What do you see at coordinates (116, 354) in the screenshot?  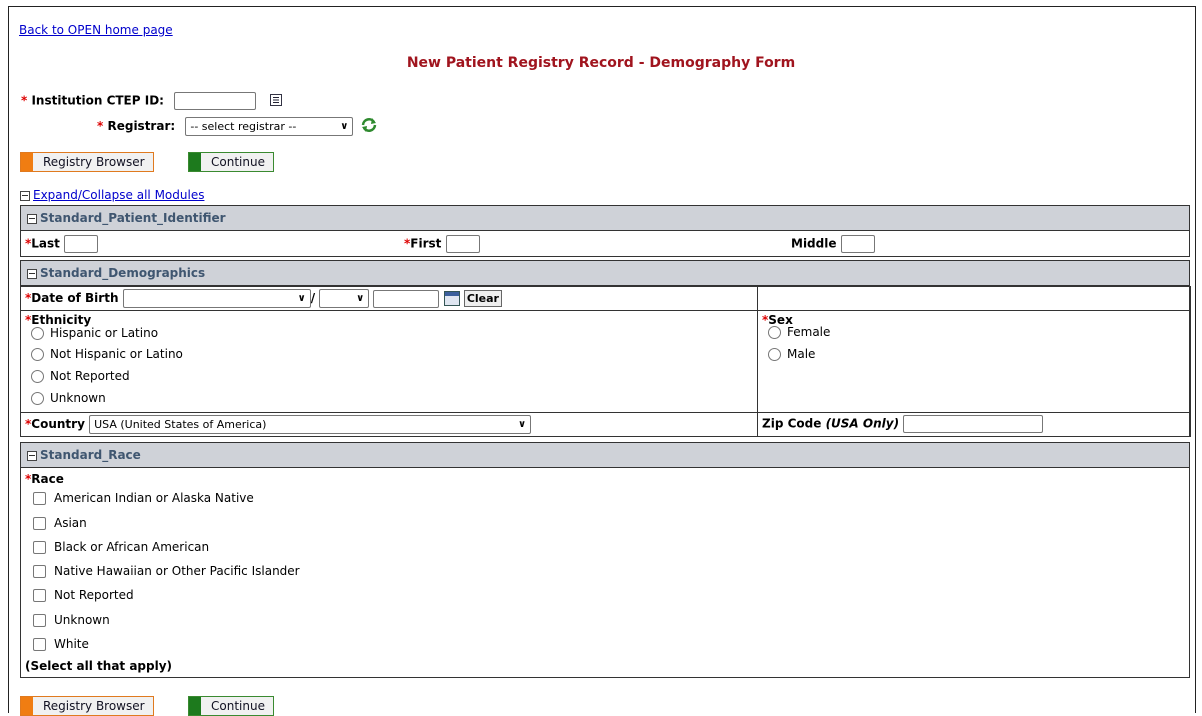 I see `option-label: Not Hispanic or Latino` at bounding box center [116, 354].